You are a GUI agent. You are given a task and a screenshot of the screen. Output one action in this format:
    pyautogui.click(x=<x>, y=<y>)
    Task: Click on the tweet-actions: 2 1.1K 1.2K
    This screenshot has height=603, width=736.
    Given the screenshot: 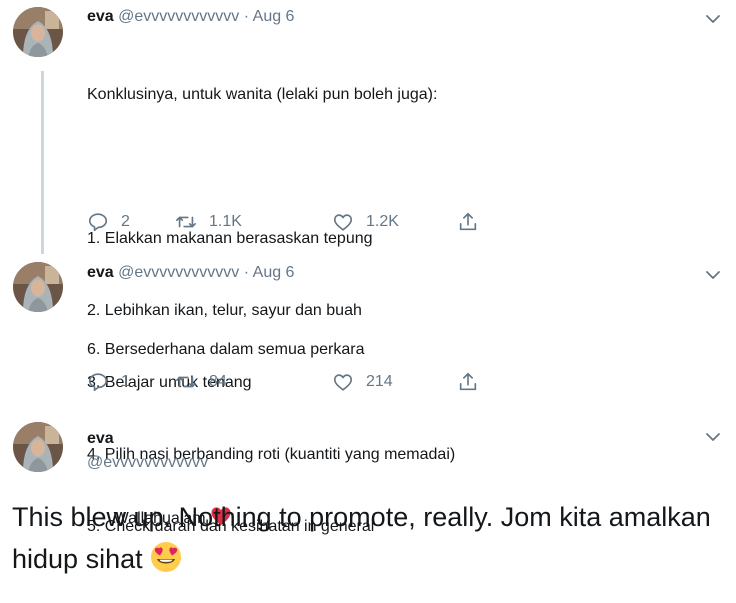 What is the action you would take?
    pyautogui.click(x=297, y=224)
    